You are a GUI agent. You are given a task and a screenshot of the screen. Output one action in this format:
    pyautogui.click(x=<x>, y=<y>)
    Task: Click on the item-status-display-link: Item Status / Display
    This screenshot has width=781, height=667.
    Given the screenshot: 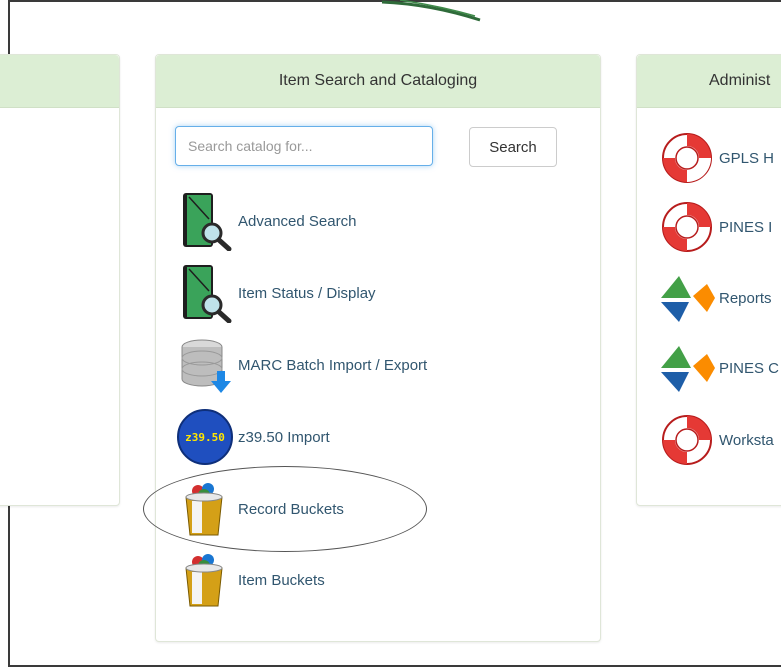 What is the action you would take?
    pyautogui.click(x=276, y=293)
    